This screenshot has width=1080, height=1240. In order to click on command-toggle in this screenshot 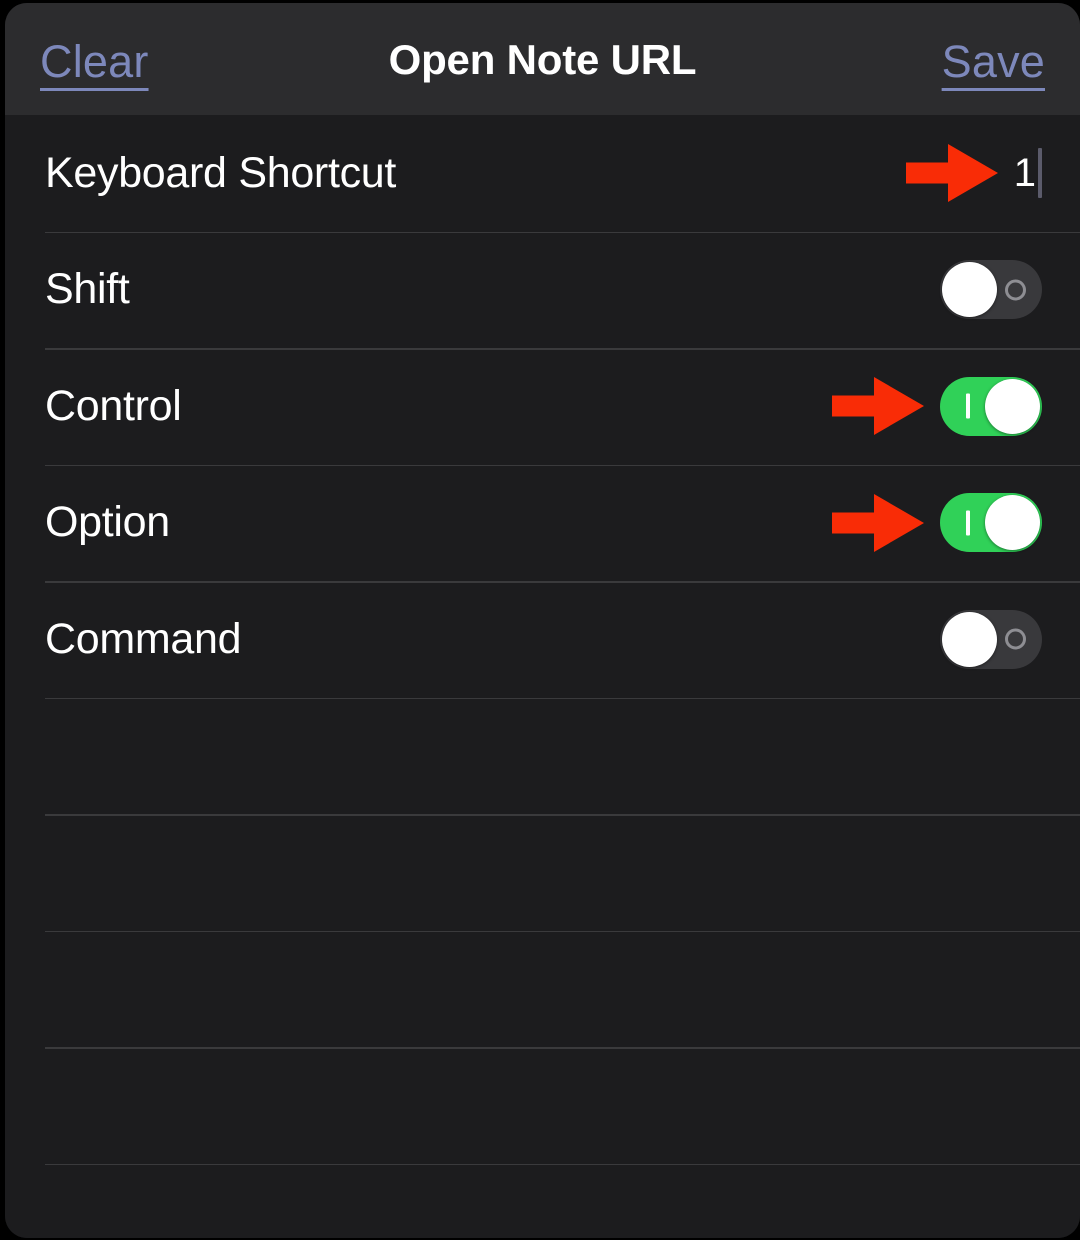, I will do `click(991, 639)`.